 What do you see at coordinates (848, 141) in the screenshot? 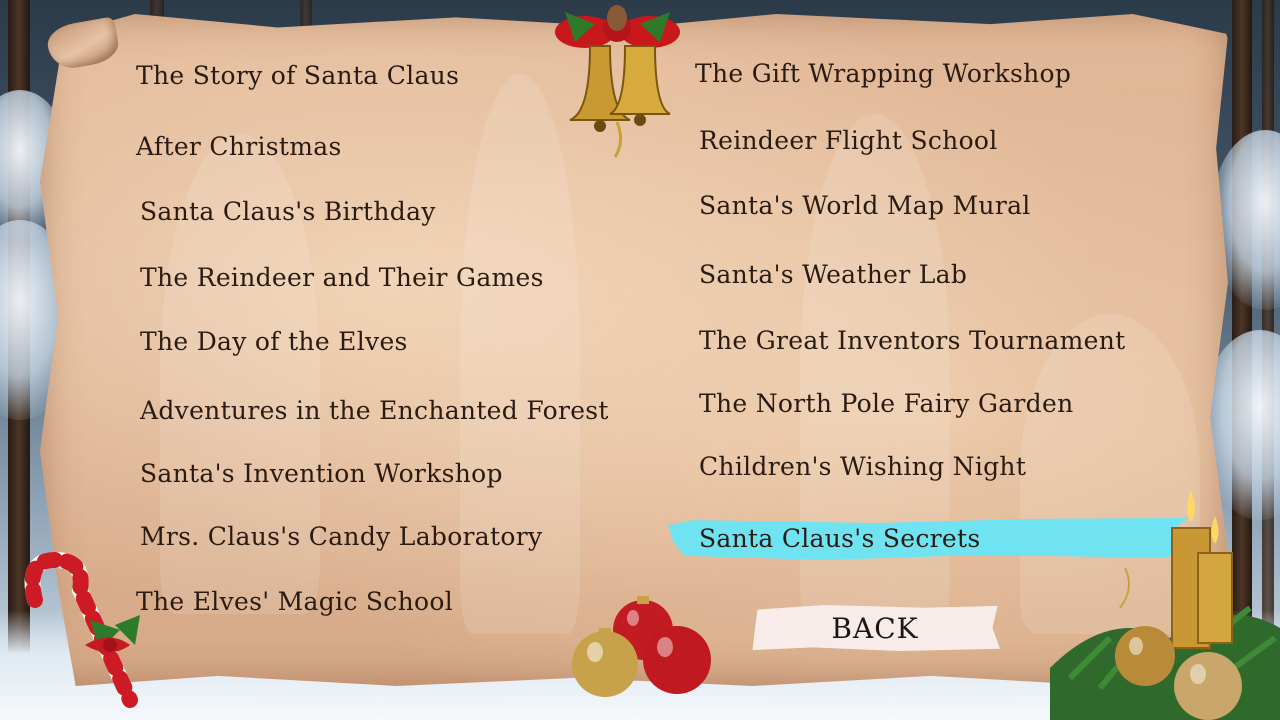
I see `menu-item-reindeer-flight-school: Reindeer Flight School` at bounding box center [848, 141].